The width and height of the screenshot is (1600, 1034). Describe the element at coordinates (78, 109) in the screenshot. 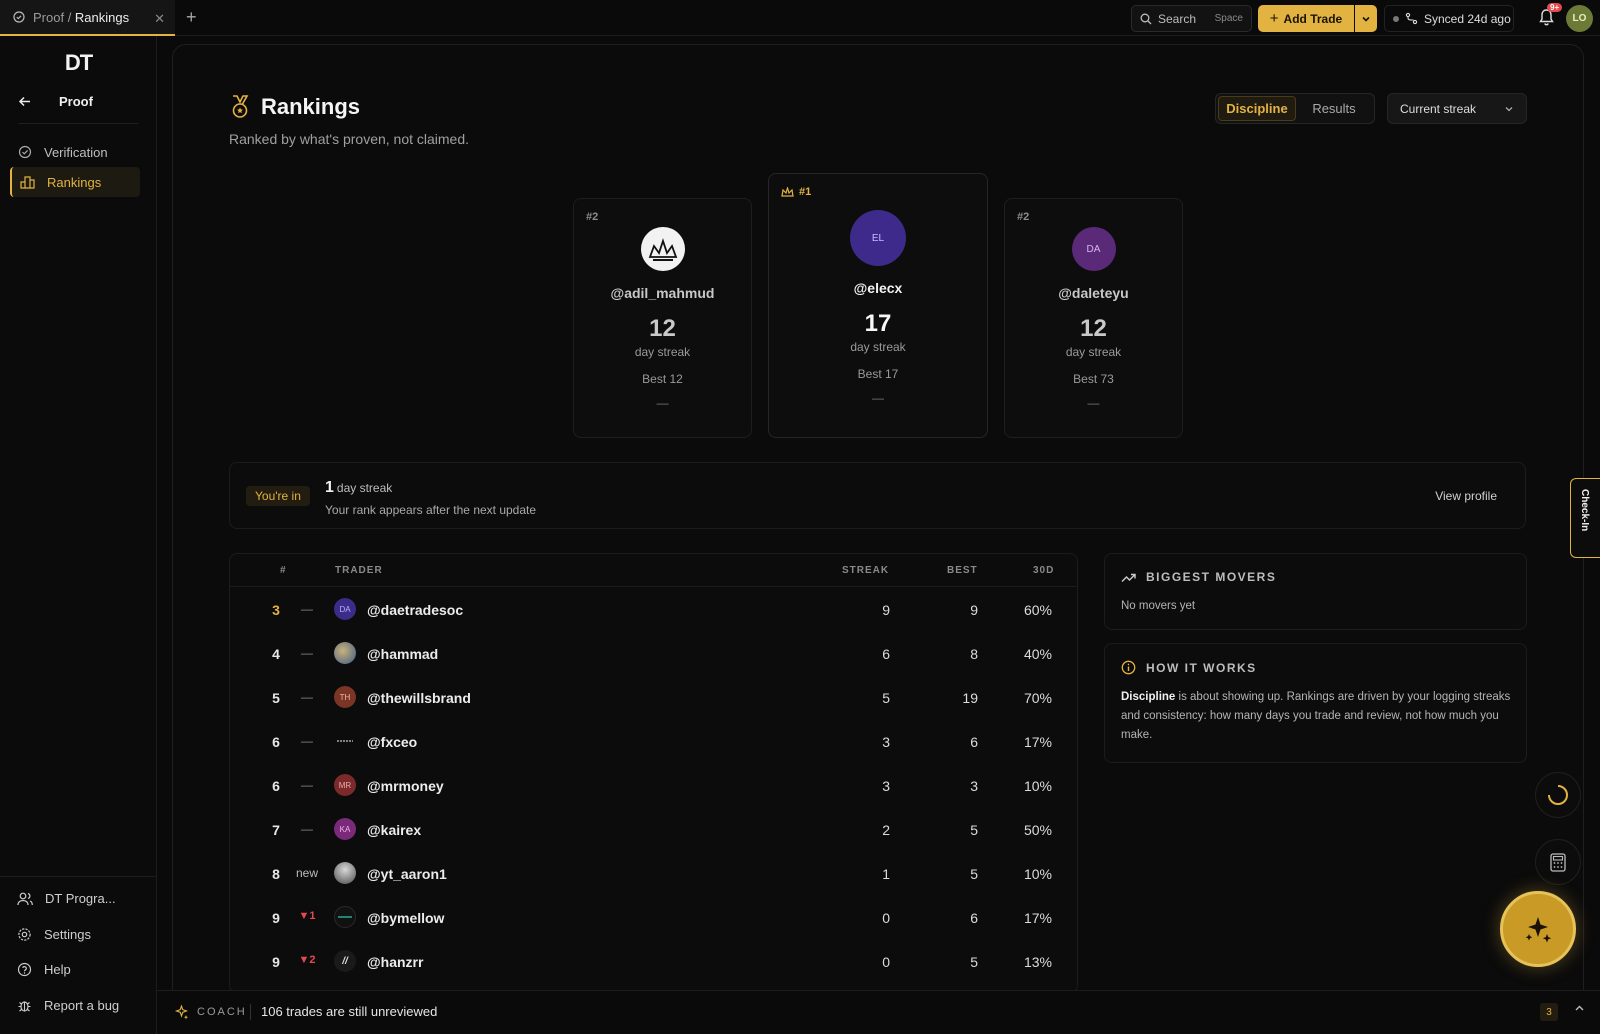

I see `back-button: Proof` at that location.